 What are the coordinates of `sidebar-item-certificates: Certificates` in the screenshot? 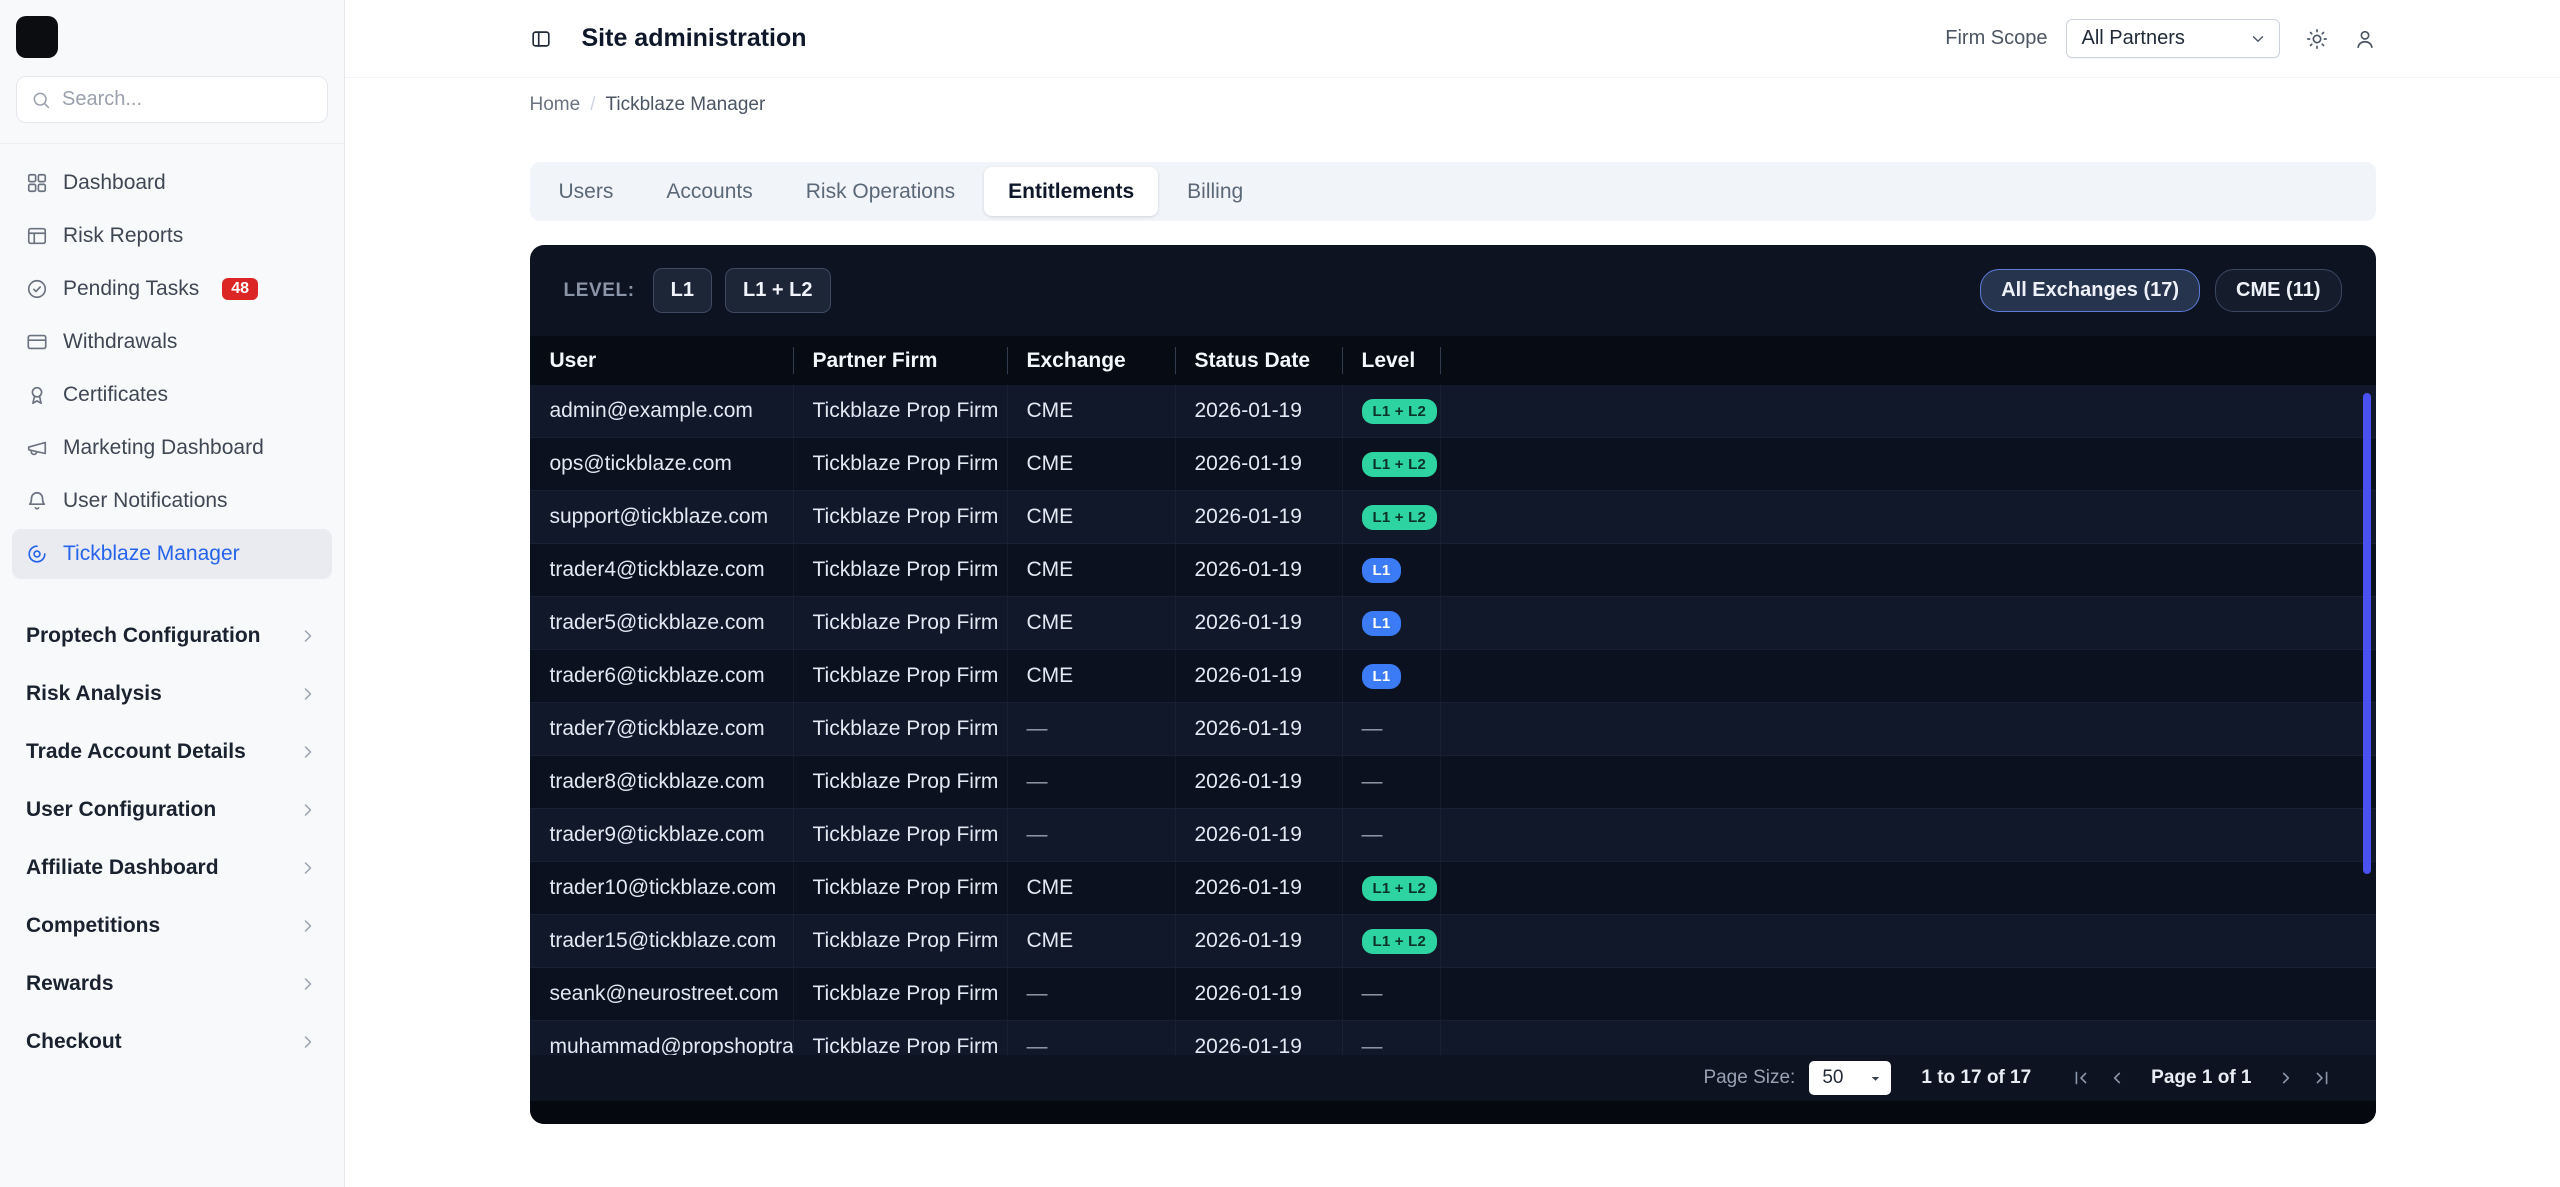 It's located at (172, 395).